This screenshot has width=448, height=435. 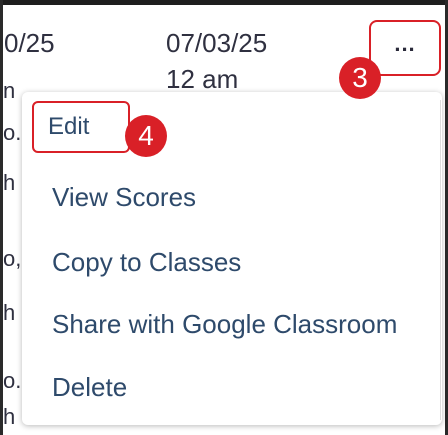 I want to click on column-divider, so click(x=440, y=260).